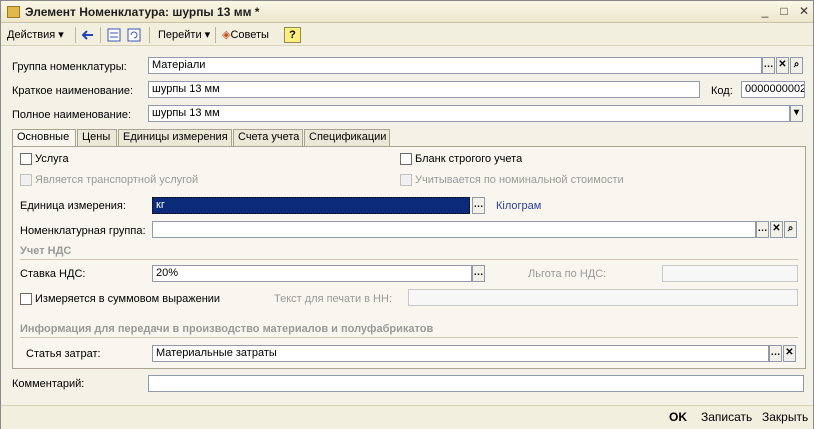 The height and width of the screenshot is (429, 814). What do you see at coordinates (69, 67) in the screenshot?
I see `group-label: Группа номенклатуры:` at bounding box center [69, 67].